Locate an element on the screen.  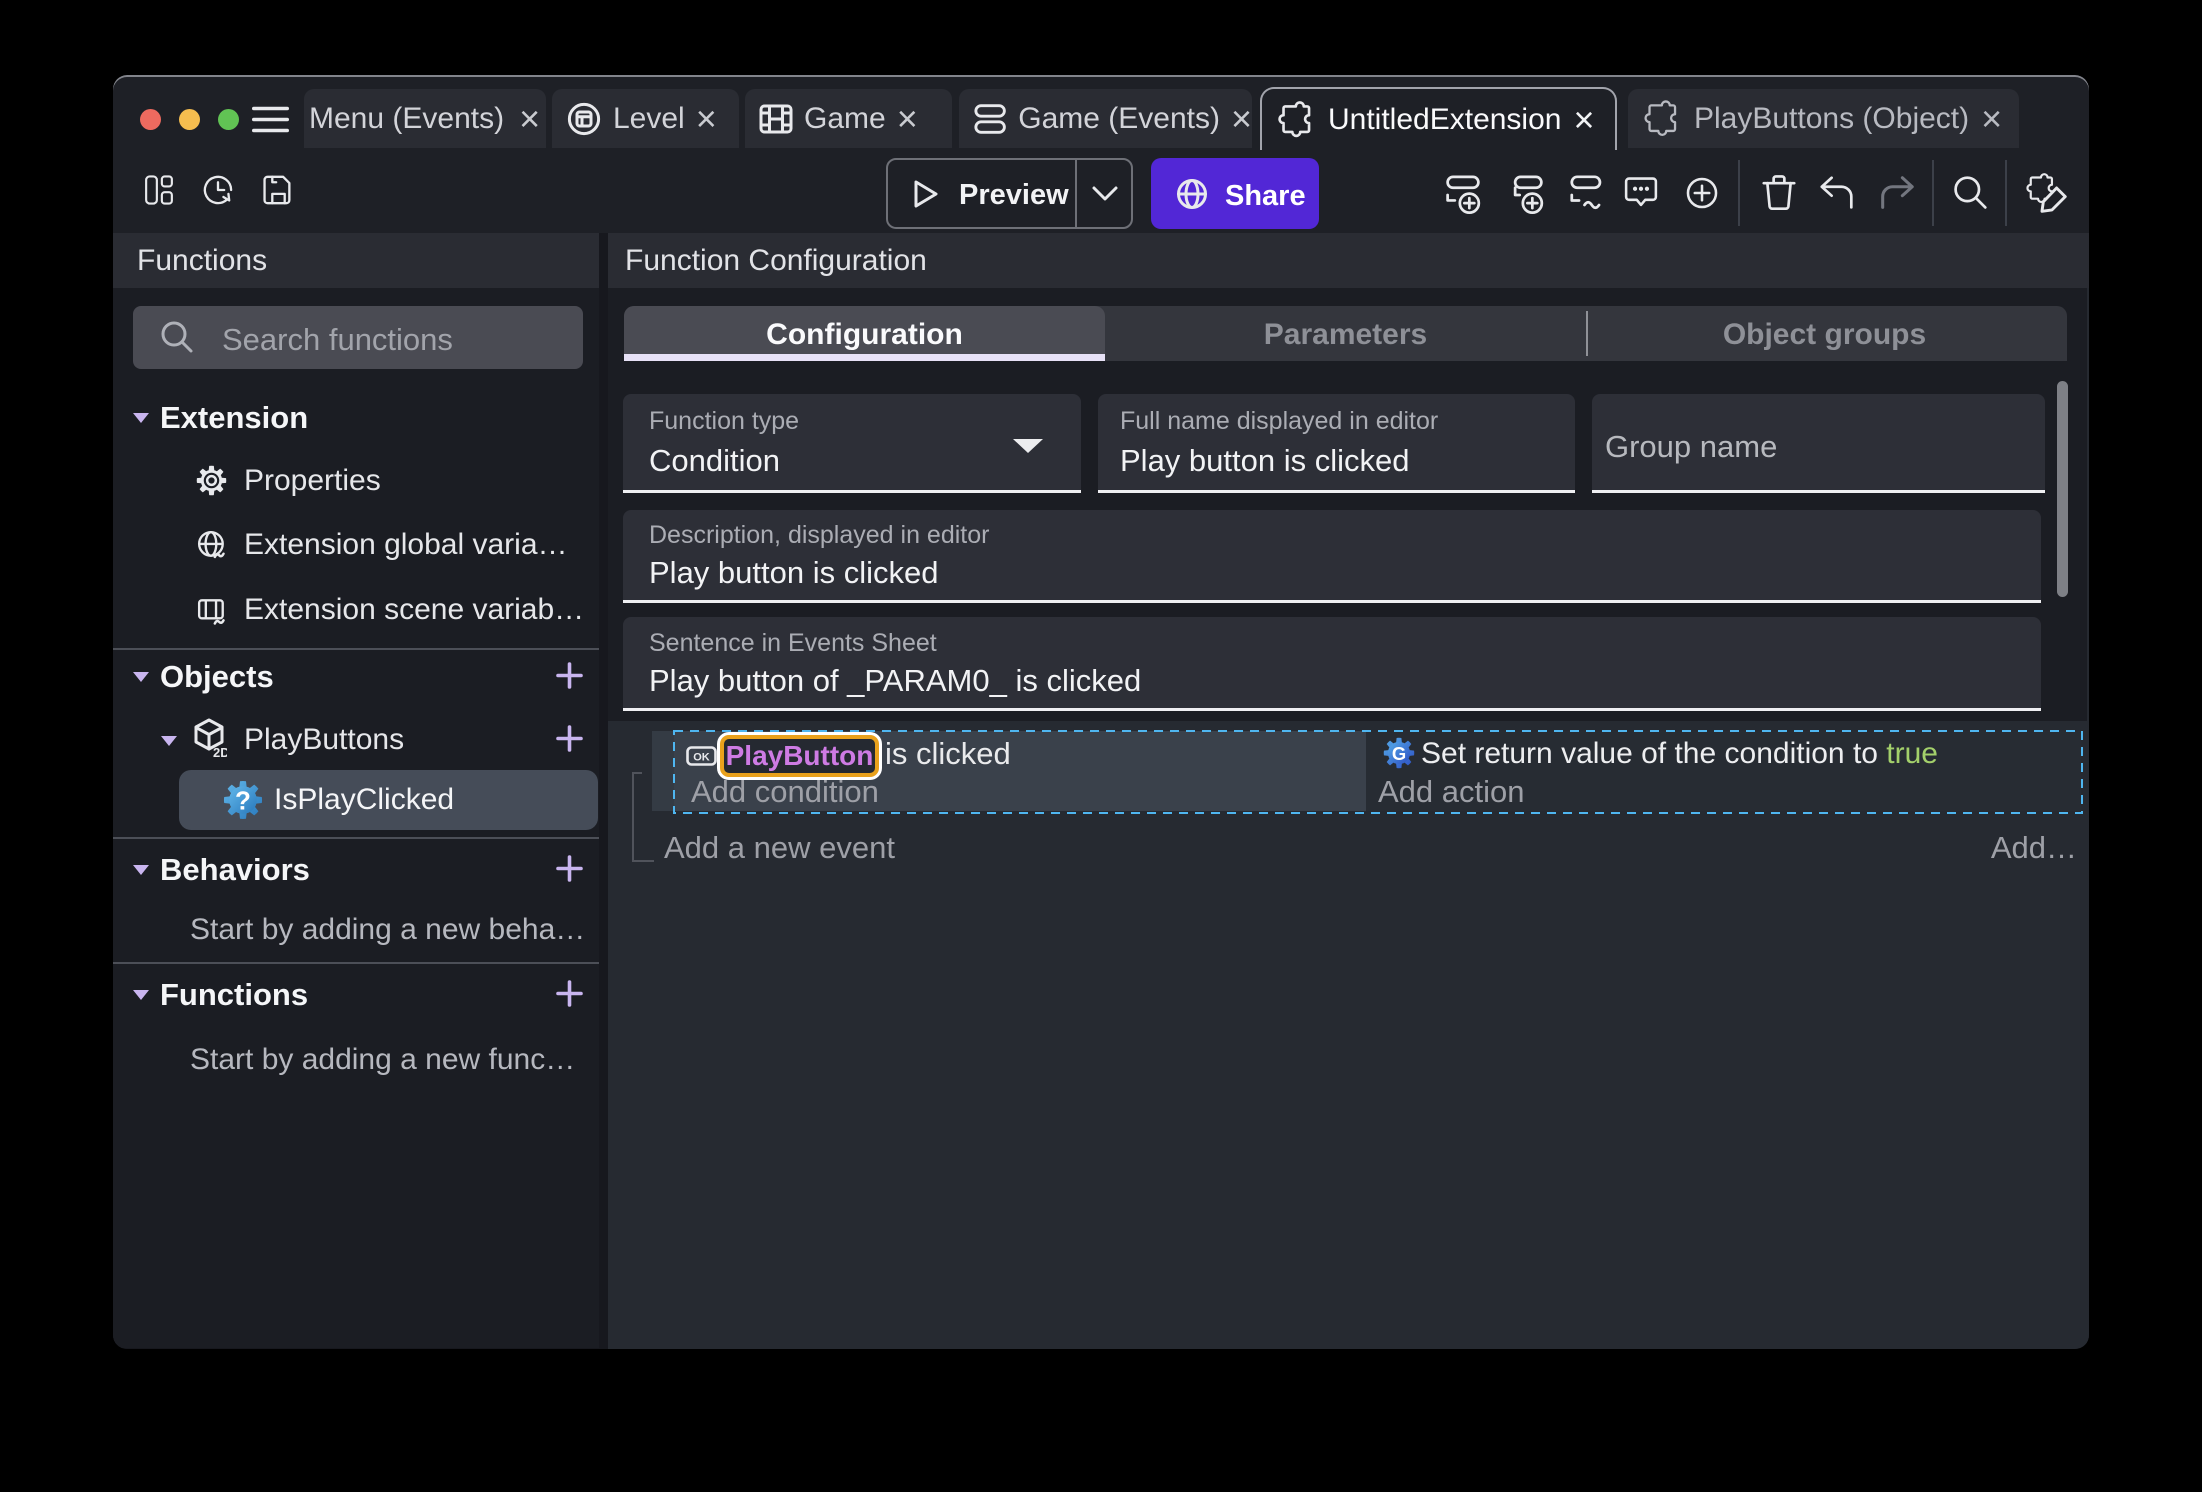
svg-text: 2D is located at coordinates (220, 751).